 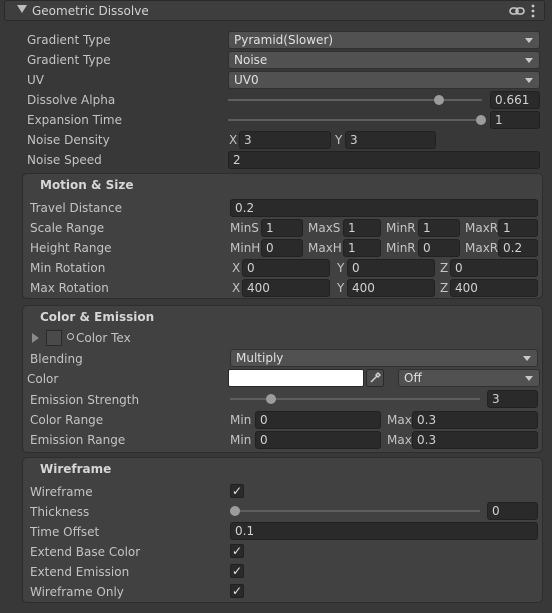 I want to click on height-min-h-label: MinH, so click(x=245, y=248).